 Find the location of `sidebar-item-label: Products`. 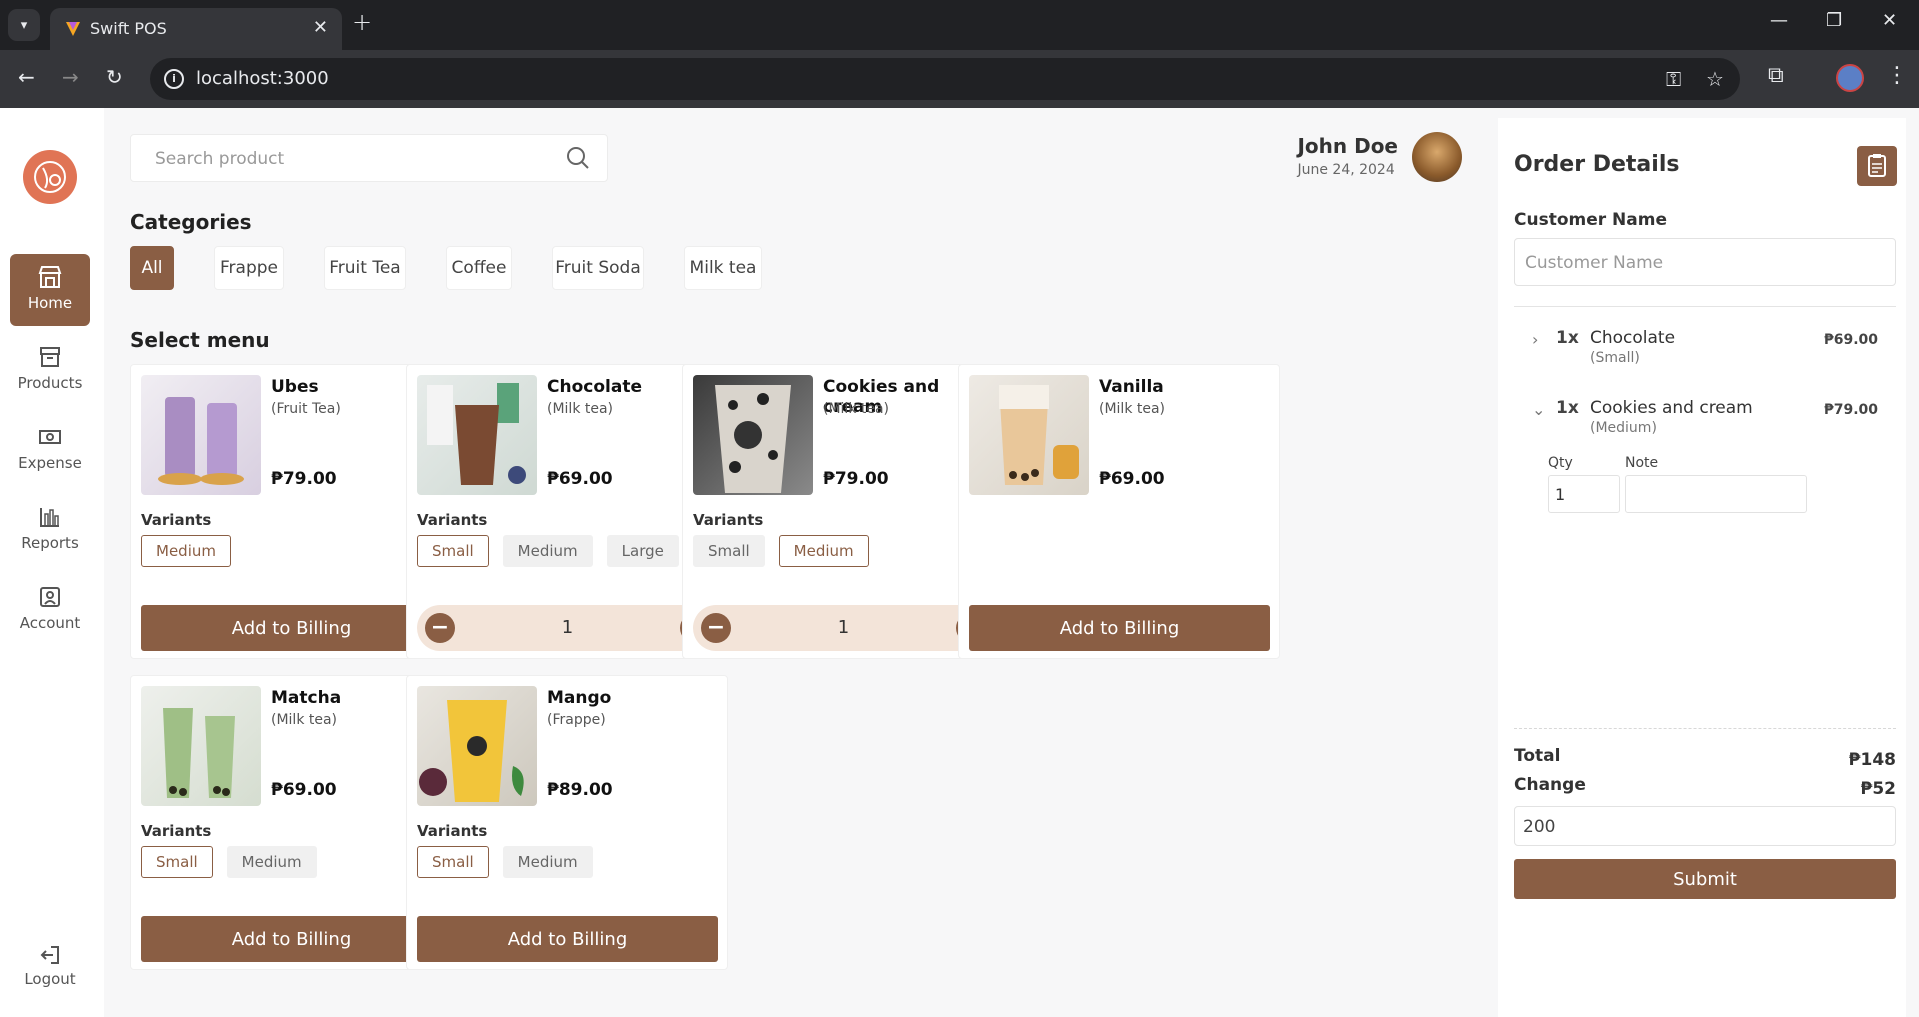

sidebar-item-label: Products is located at coordinates (50, 383).